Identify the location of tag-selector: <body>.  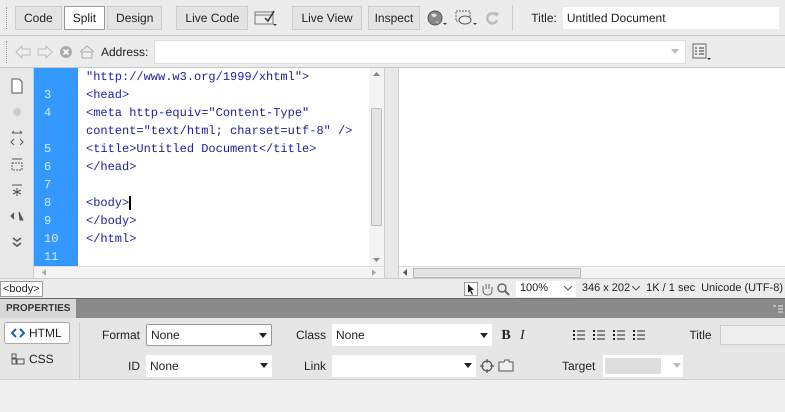
(21, 288).